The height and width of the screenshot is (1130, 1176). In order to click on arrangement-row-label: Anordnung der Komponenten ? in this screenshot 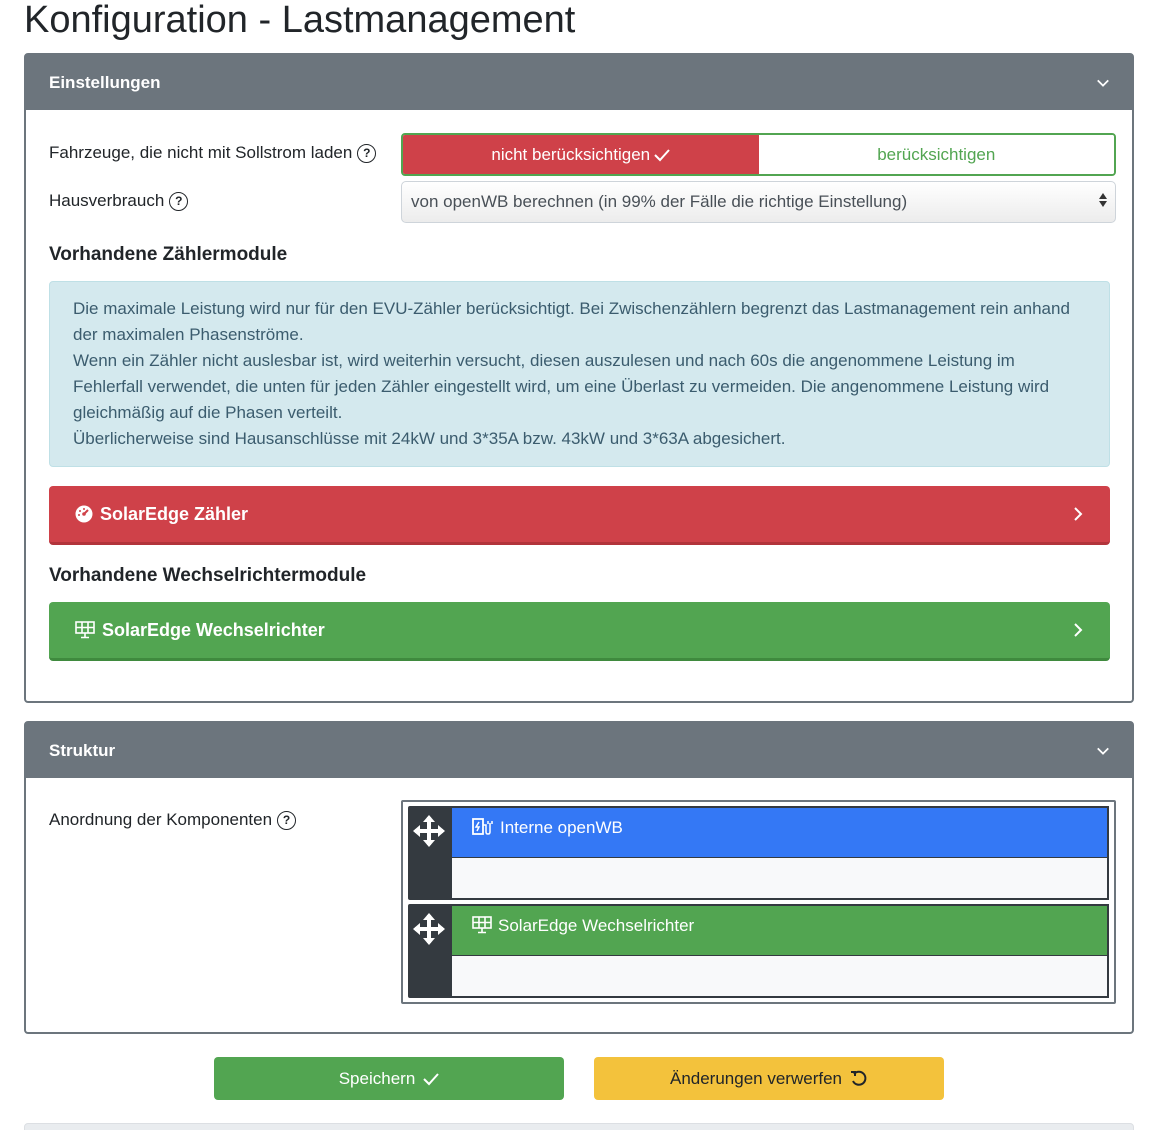, I will do `click(173, 820)`.